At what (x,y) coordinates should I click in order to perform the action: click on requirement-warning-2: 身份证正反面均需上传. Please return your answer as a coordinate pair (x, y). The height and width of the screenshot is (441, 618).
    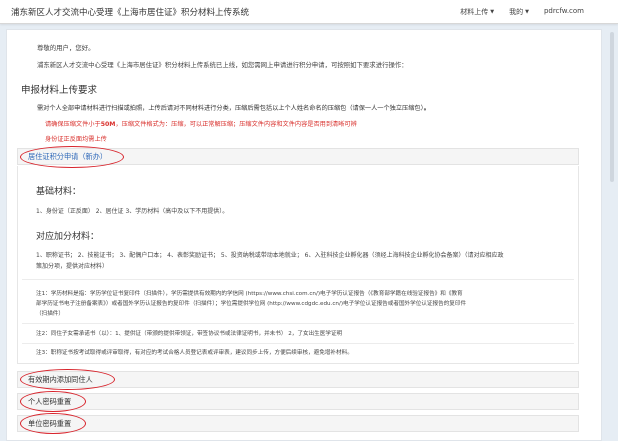
    Looking at the image, I should click on (76, 139).